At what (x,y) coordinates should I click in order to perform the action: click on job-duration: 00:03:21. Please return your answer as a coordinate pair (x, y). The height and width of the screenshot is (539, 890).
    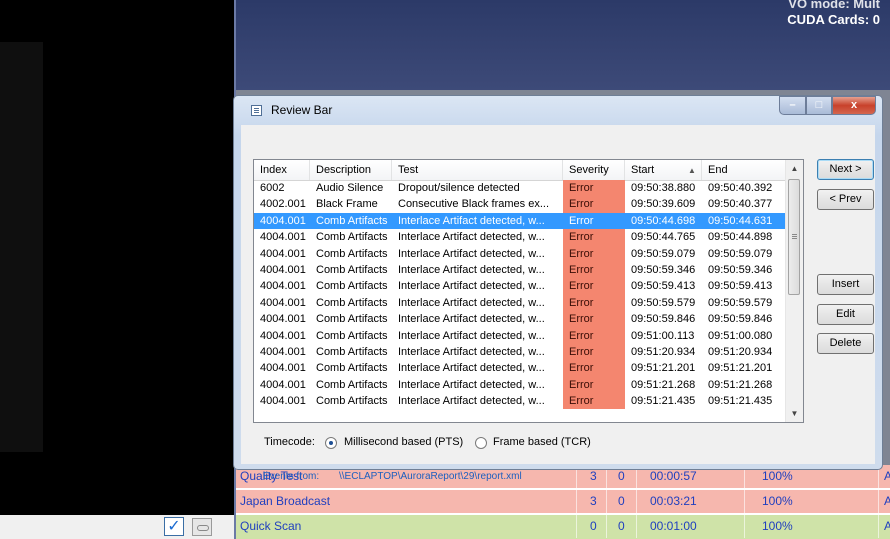
    Looking at the image, I should click on (673, 501).